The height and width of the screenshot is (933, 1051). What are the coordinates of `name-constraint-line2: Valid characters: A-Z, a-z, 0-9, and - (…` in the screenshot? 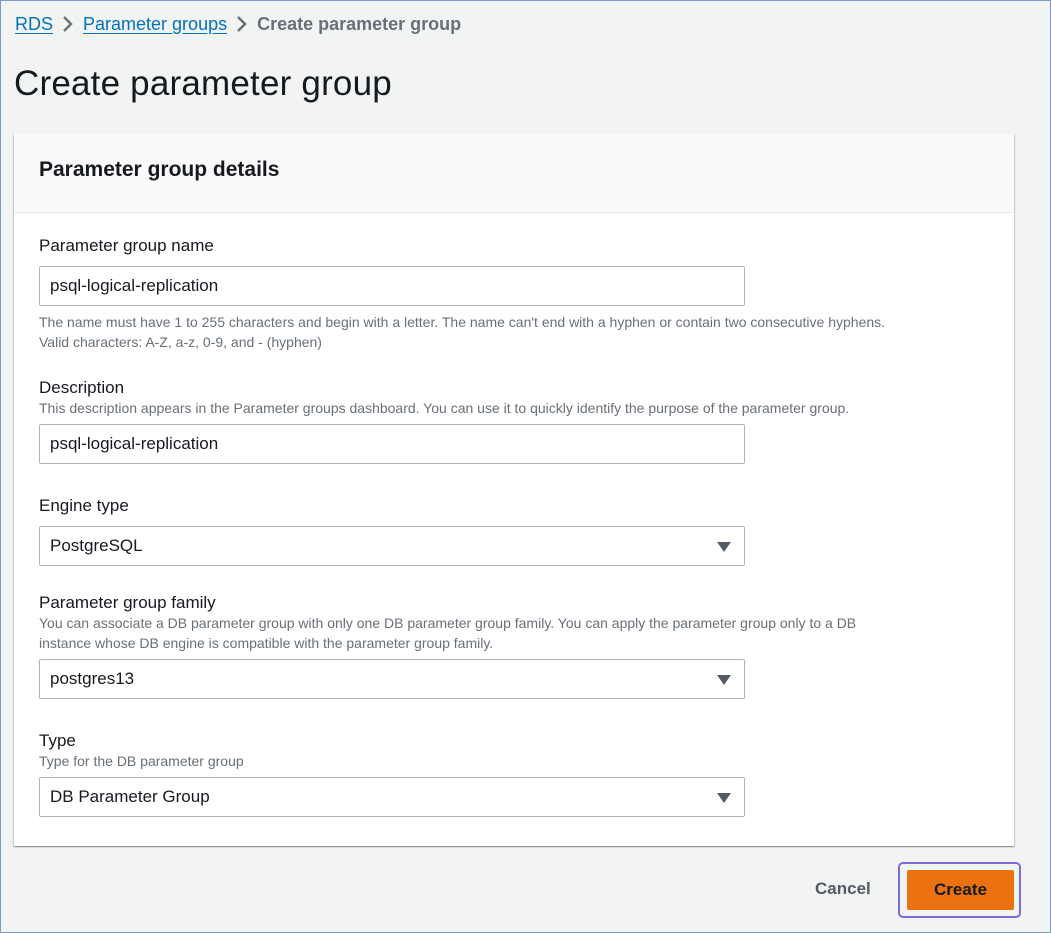 It's located at (180, 342).